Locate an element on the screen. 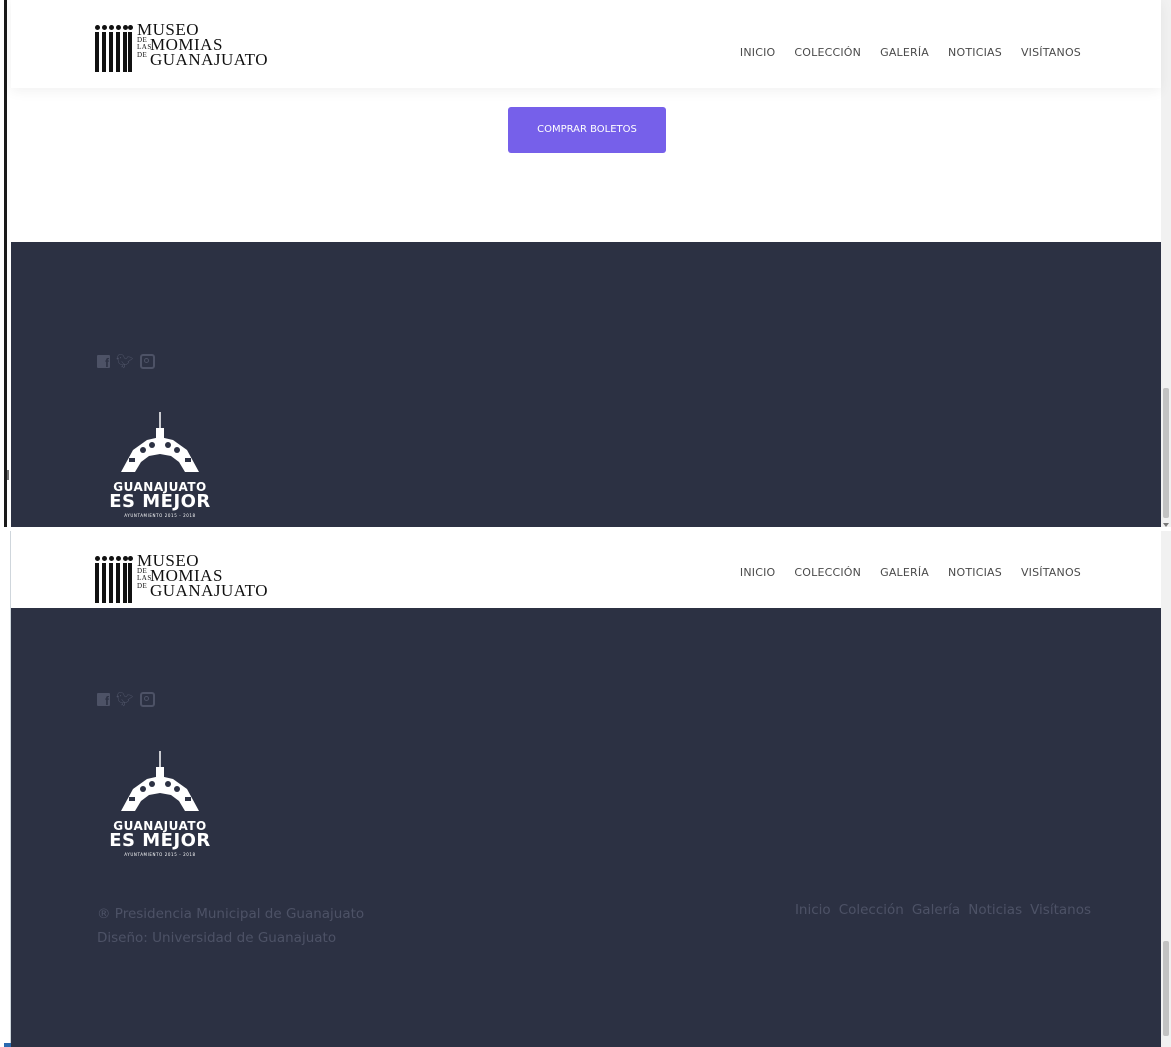  buy-tickets-button: COMPRAR BOLETOS is located at coordinates (587, 130).